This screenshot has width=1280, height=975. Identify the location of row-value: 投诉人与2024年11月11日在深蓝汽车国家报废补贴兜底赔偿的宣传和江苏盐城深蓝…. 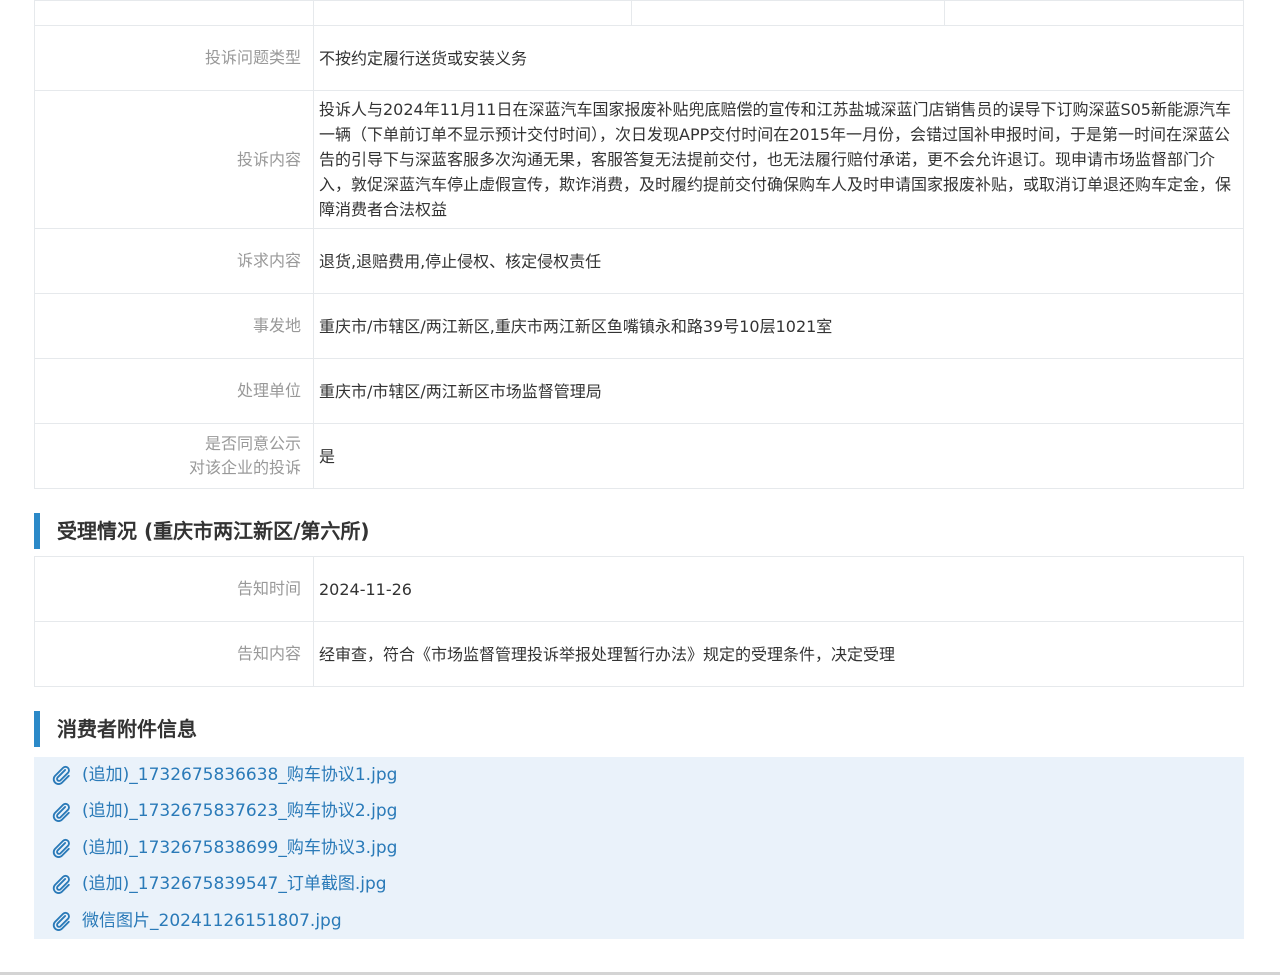
(778, 159).